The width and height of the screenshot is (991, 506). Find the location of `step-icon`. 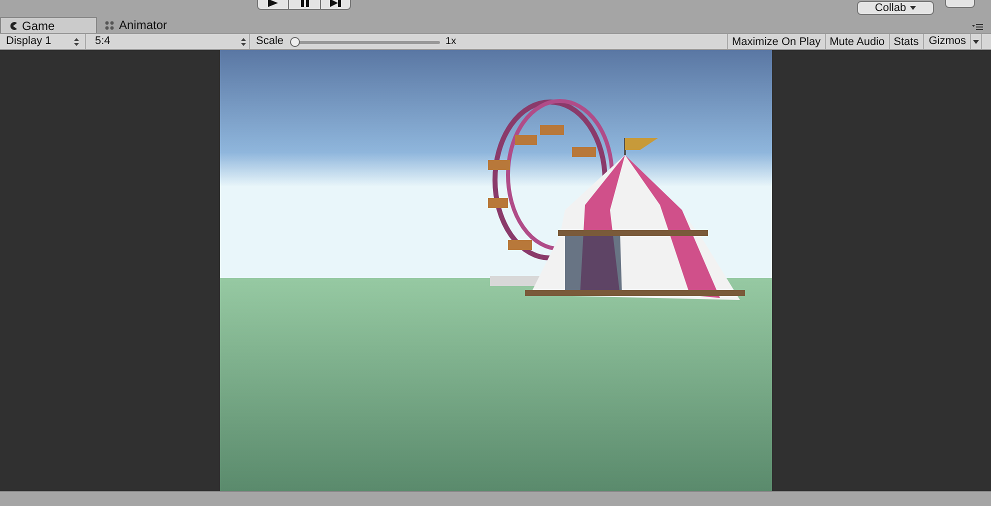

step-icon is located at coordinates (335, 3).